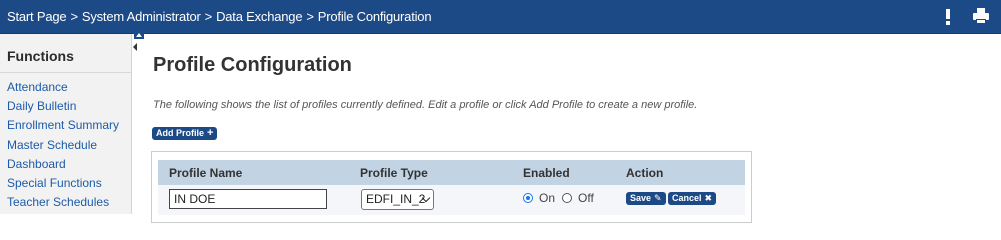  What do you see at coordinates (451, 172) in the screenshot?
I see `table-header: Profile Name Profile Type Enabled Action` at bounding box center [451, 172].